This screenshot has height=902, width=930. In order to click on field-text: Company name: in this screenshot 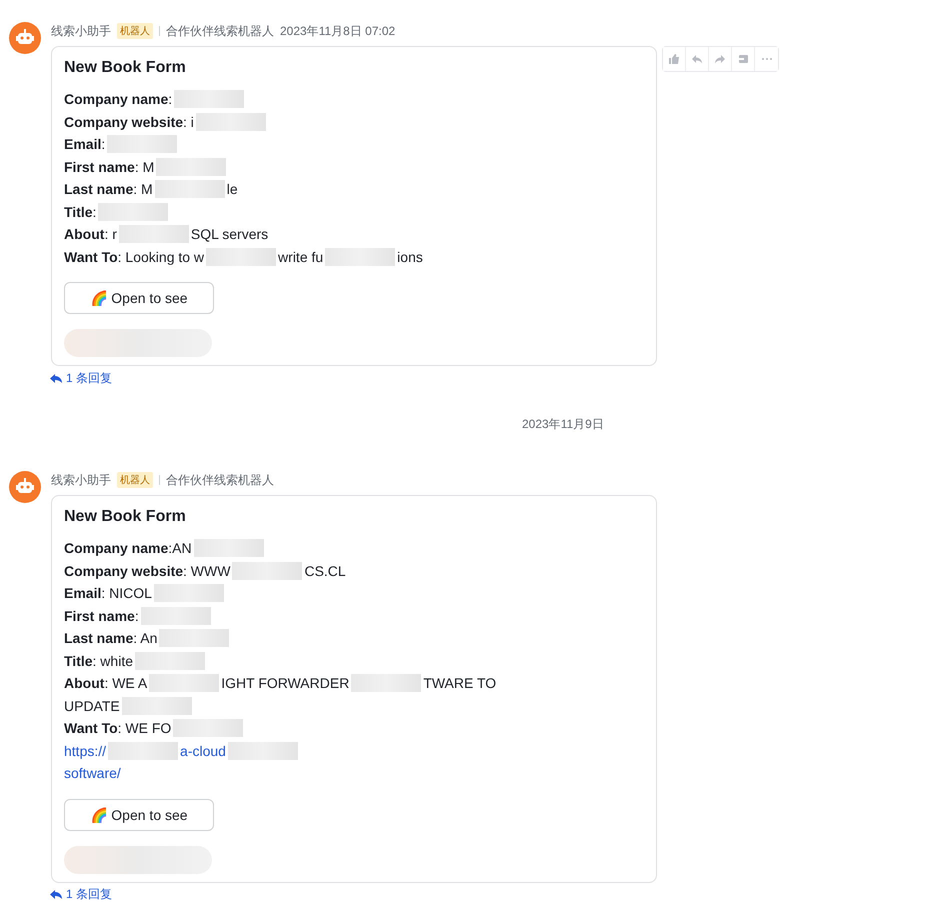, I will do `click(118, 99)`.